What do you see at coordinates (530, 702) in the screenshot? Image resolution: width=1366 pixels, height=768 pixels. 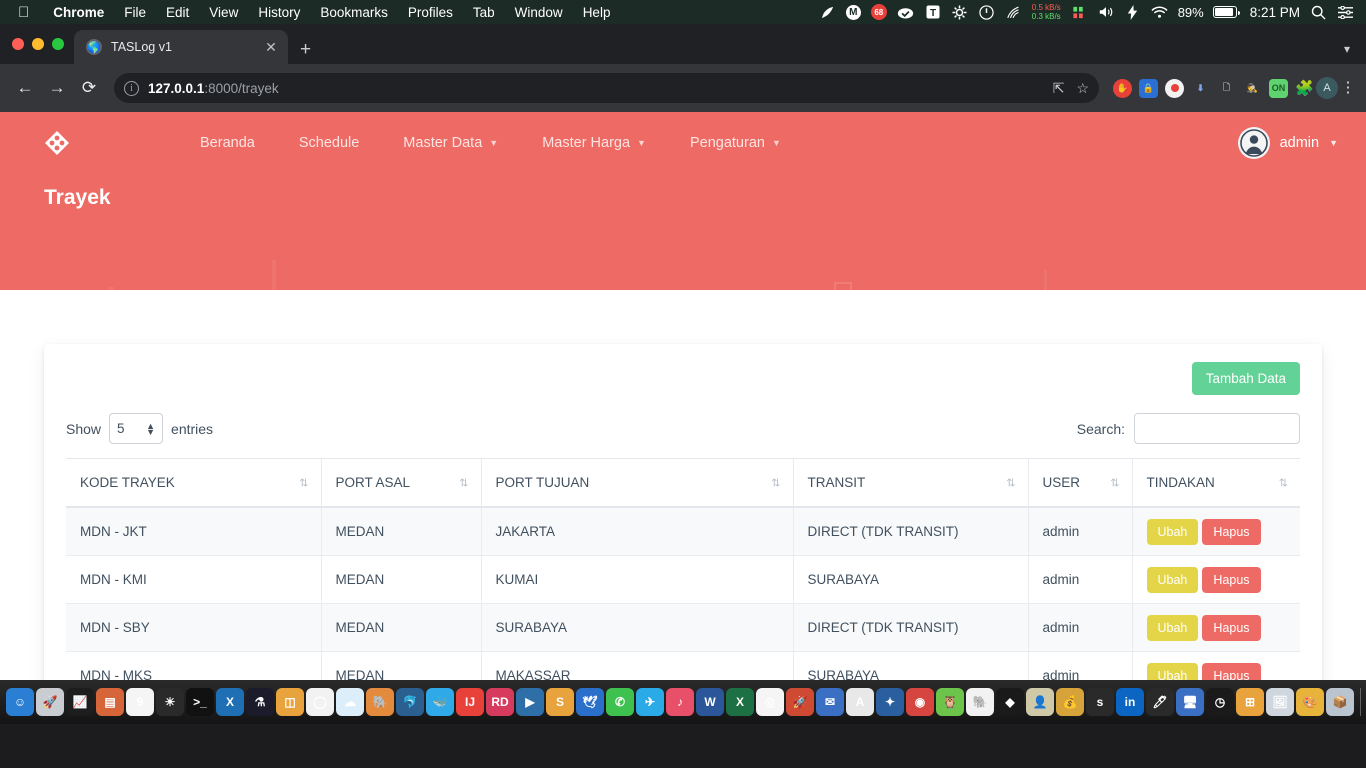 I see `vlc-icon: ▶` at bounding box center [530, 702].